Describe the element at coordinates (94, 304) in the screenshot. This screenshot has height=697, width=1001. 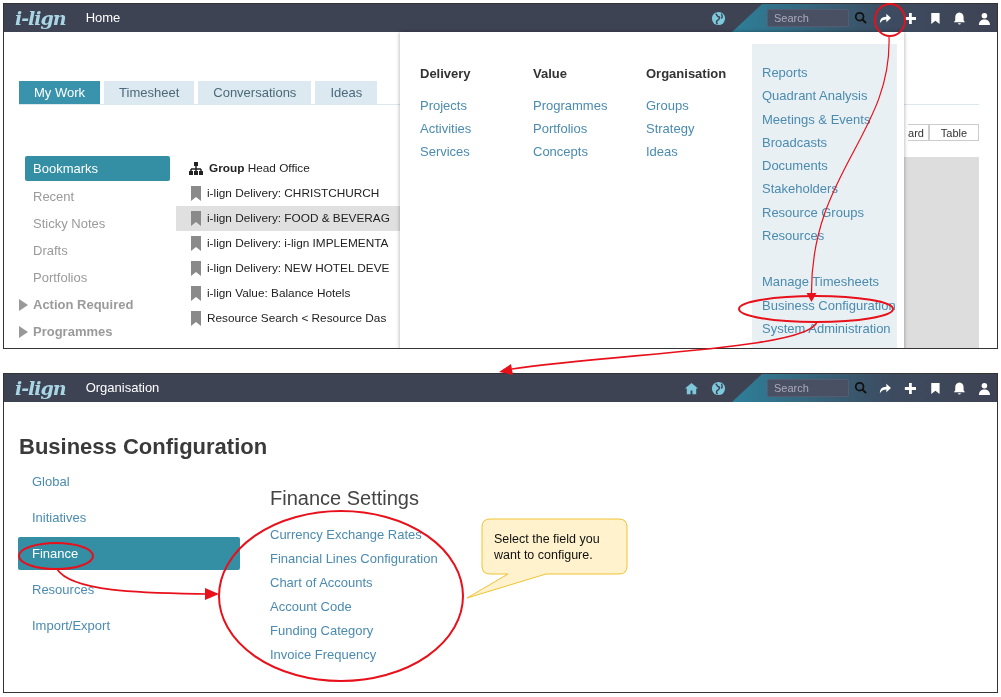
I see `sidebar-item: Action Required` at that location.